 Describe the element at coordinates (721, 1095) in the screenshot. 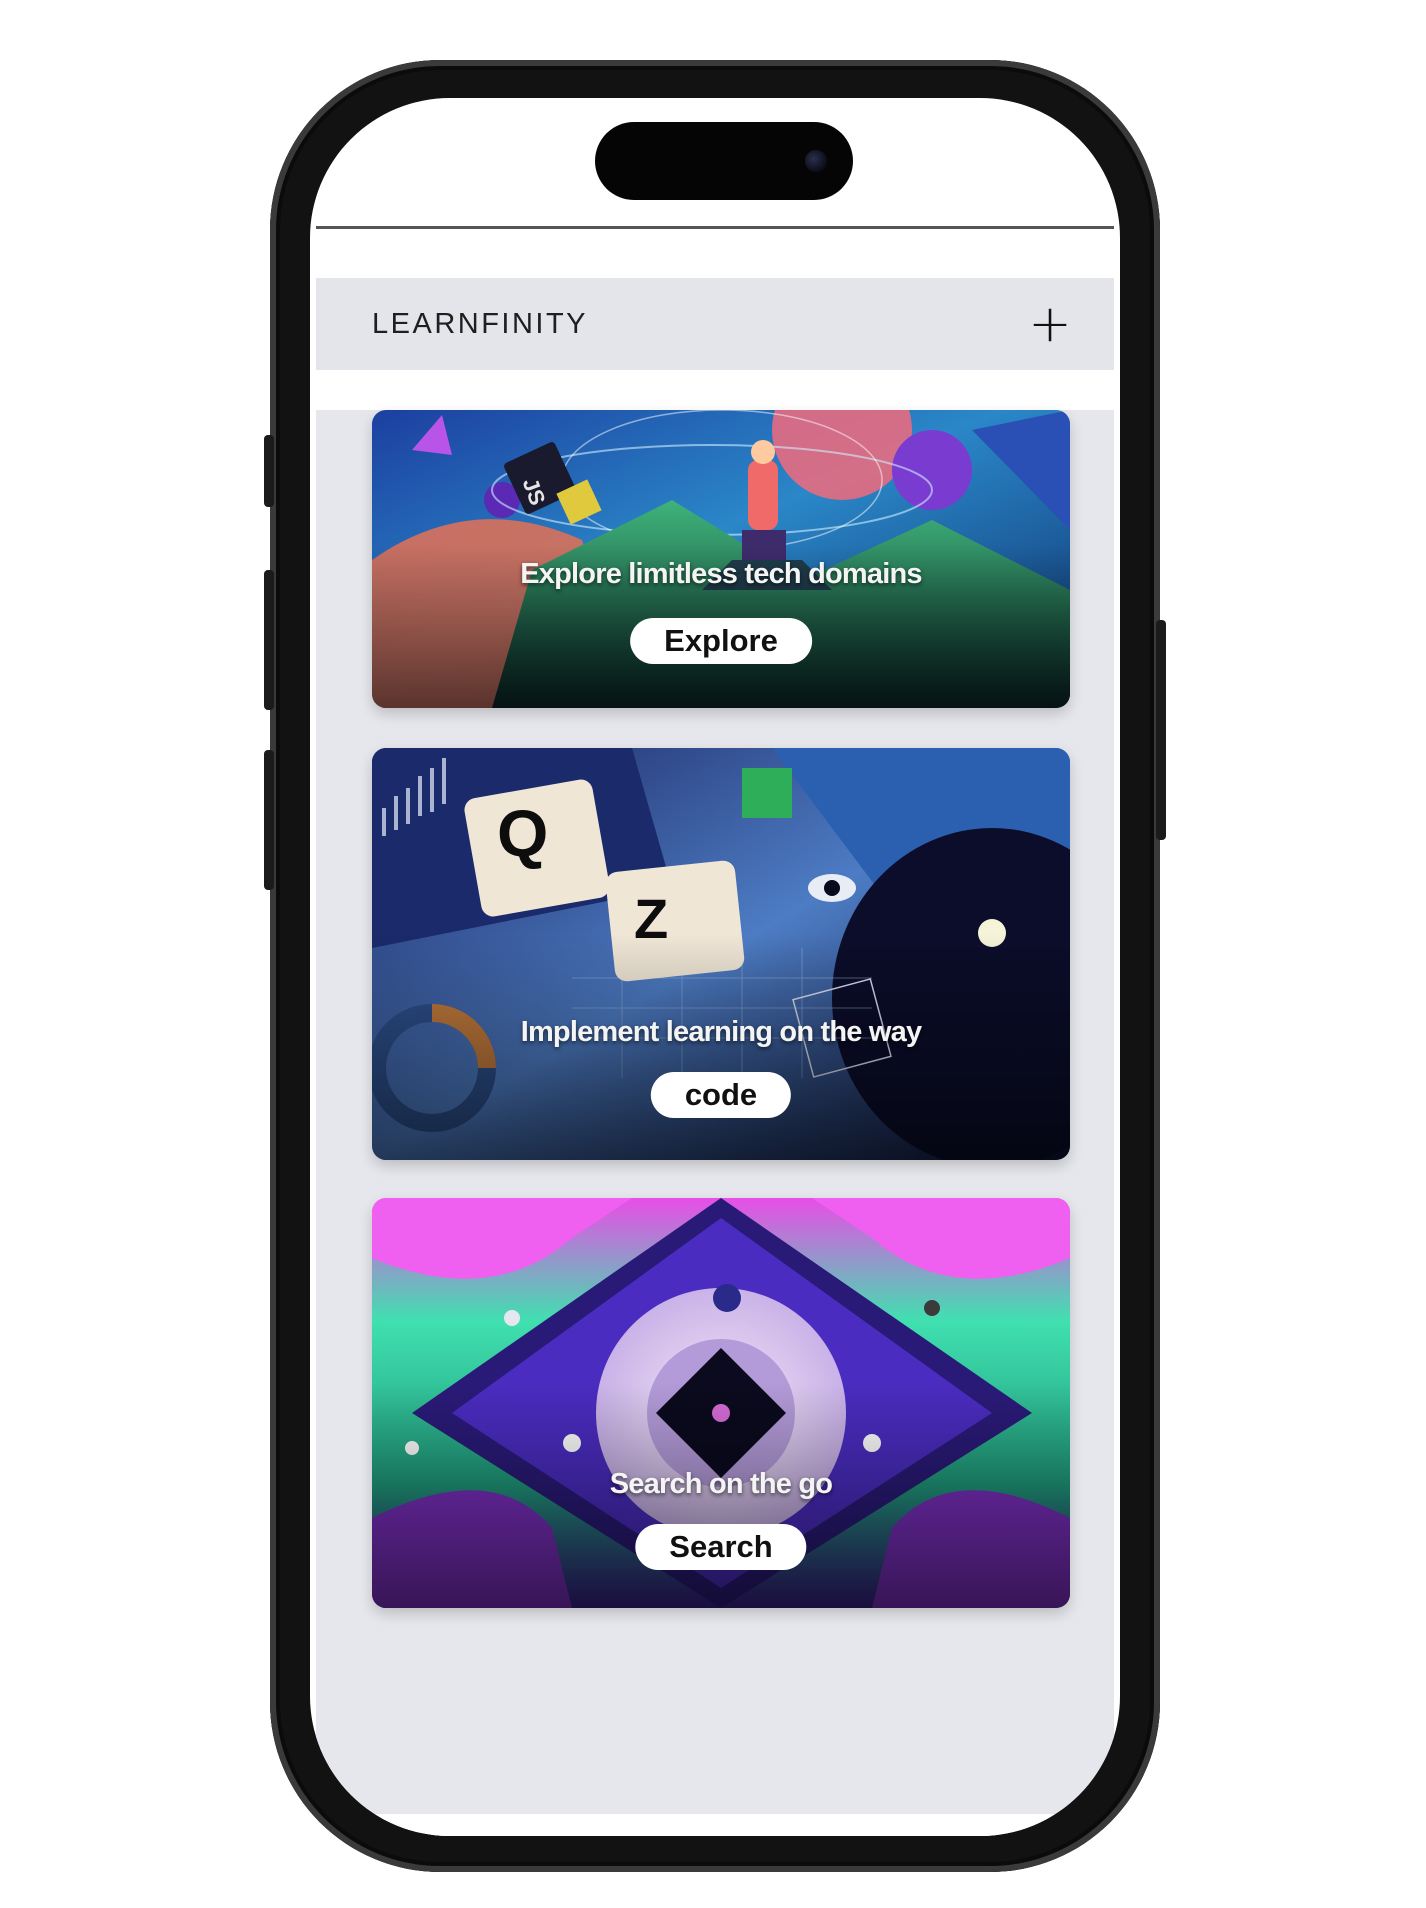

I see `code-button: code` at that location.